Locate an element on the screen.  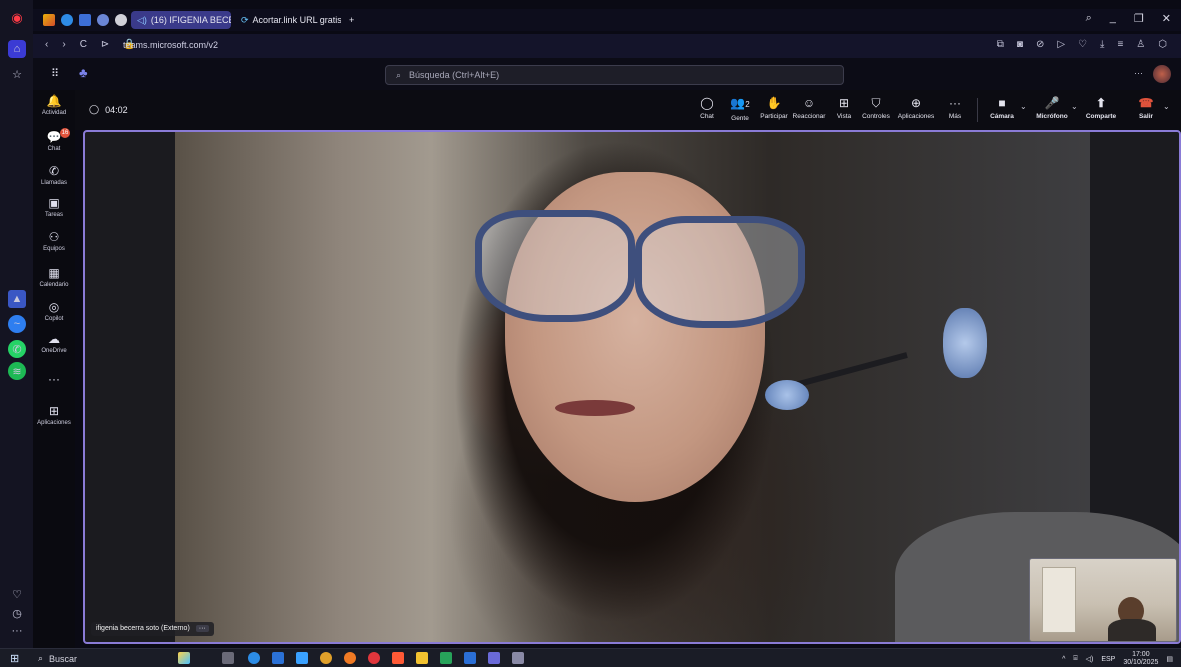
back-icon: ‹ is located at coordinates (46, 44).